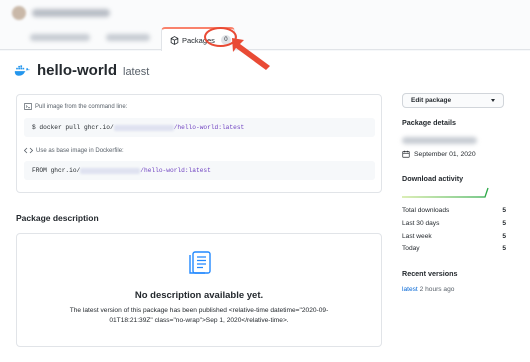 This screenshot has width=530, height=362. I want to click on pull-label-text: Pull image from the command line:, so click(81, 106).